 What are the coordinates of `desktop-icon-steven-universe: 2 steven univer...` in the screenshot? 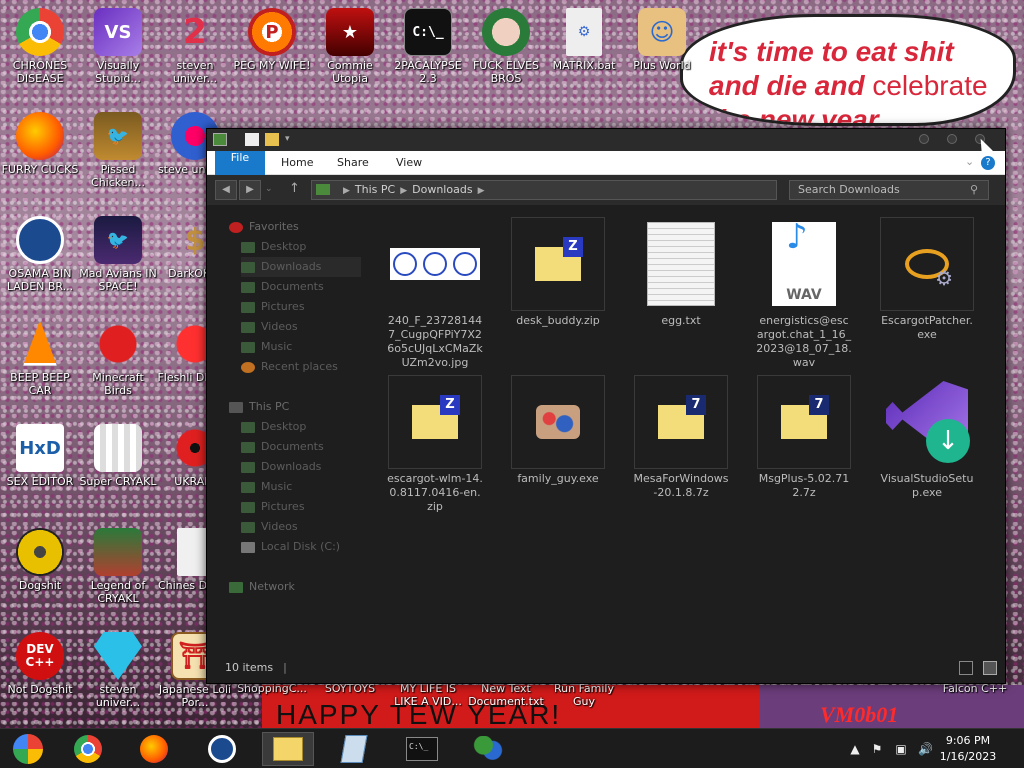 It's located at (195, 47).